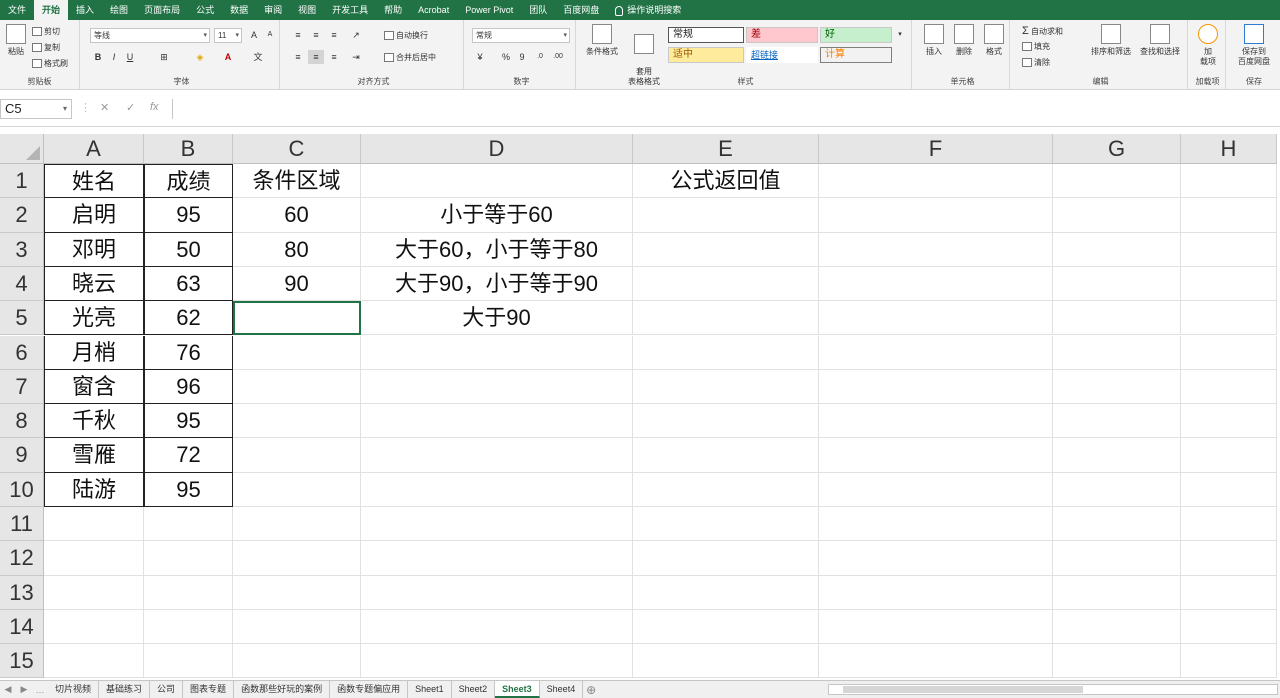 The image size is (1280, 698). What do you see at coordinates (506, 57) in the screenshot?
I see `percent-button: %` at bounding box center [506, 57].